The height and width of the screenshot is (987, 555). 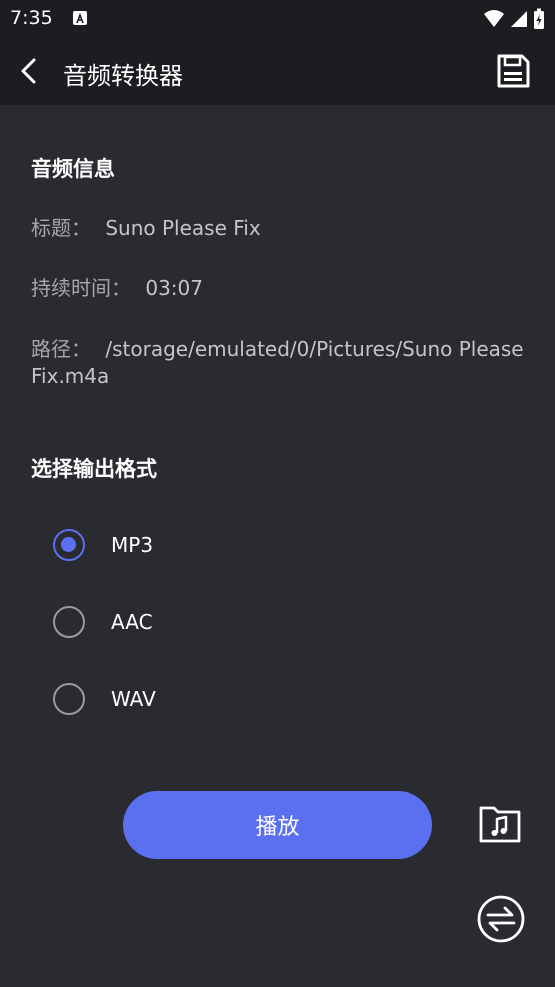 I want to click on format-label-aac: AAC, so click(x=132, y=622).